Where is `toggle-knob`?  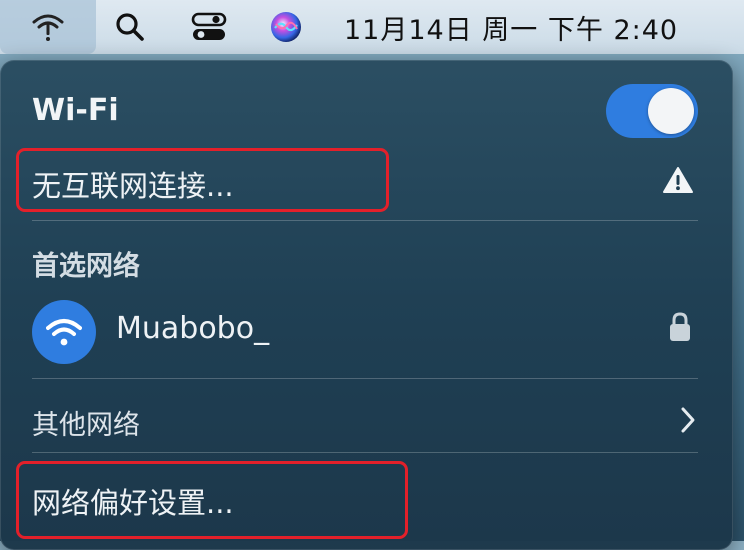
toggle-knob is located at coordinates (671, 111).